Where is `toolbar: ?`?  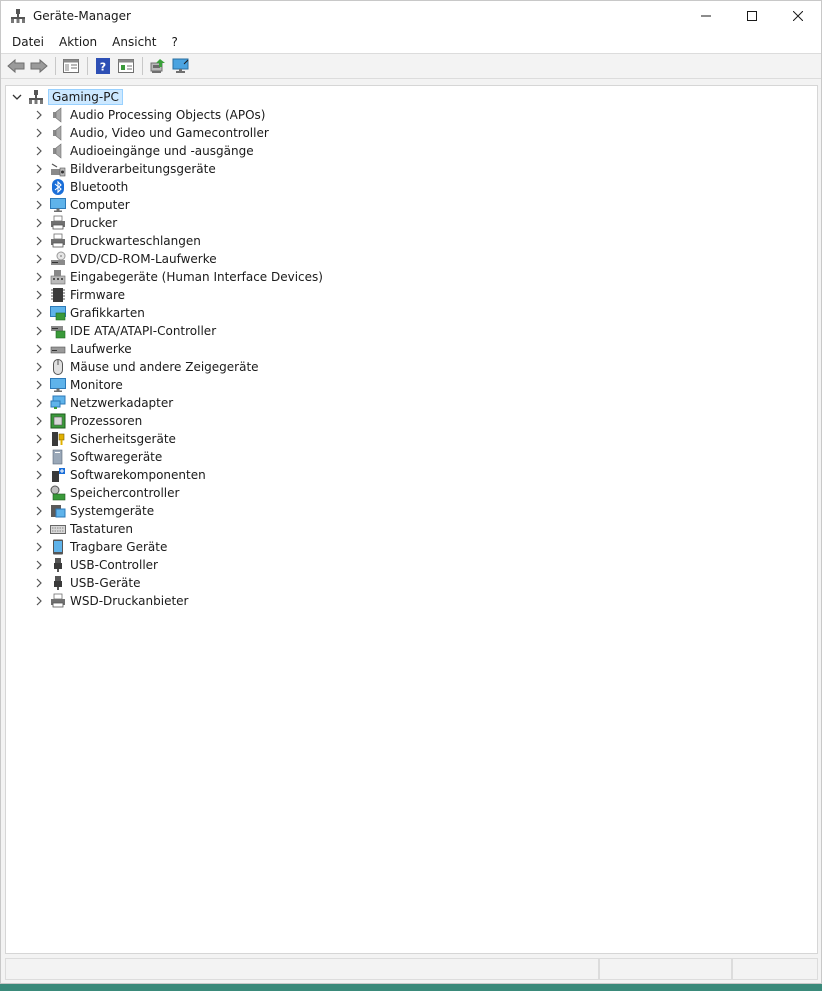
toolbar: ? is located at coordinates (411, 66).